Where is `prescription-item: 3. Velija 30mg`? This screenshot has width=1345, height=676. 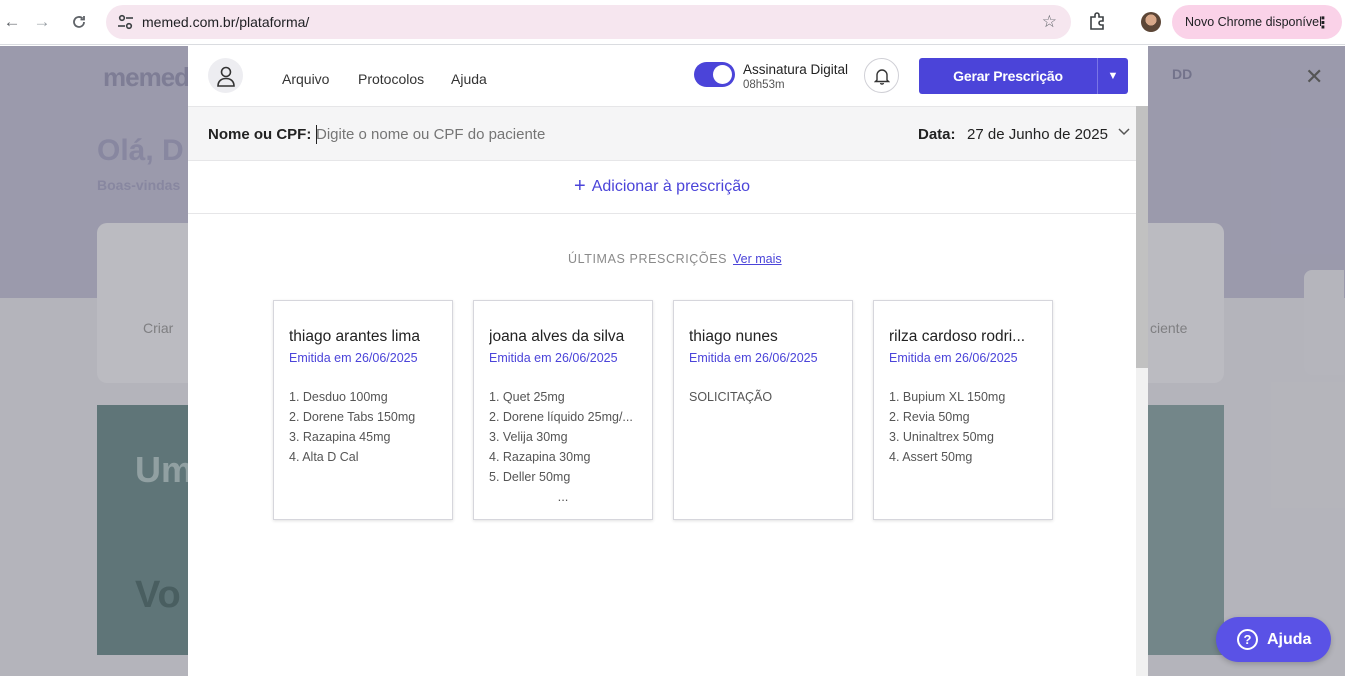
prescription-item: 3. Velija 30mg is located at coordinates (528, 437).